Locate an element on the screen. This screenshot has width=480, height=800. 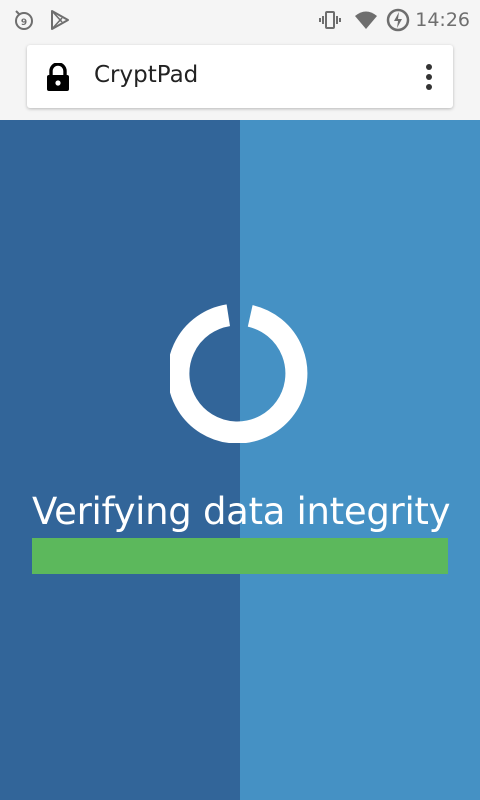
overflow-menu-icon is located at coordinates (429, 77).